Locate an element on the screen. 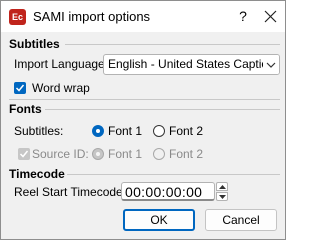 Image resolution: width=320 pixels, height=240 pixels. source-font1-radio is located at coordinates (98, 154).